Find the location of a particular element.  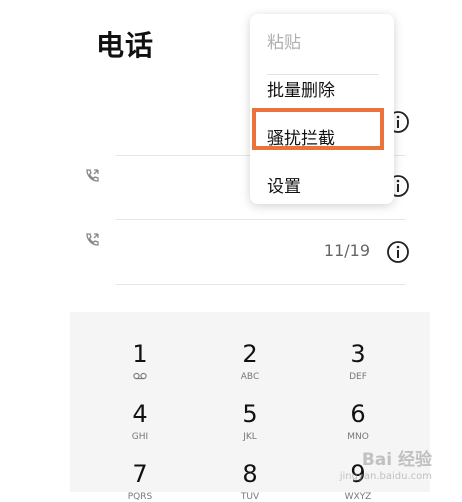

dial-key-4: 4 GHI is located at coordinates (140, 421).